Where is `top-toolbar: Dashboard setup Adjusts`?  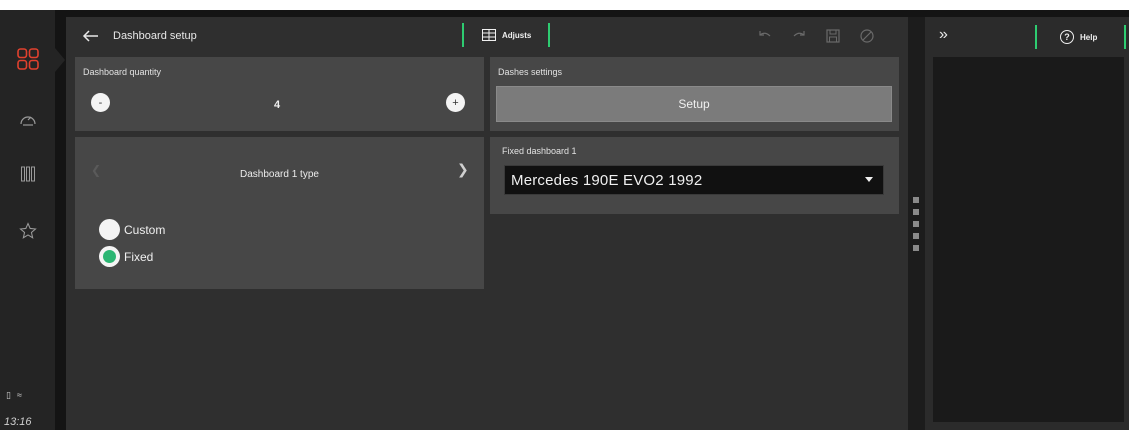
top-toolbar: Dashboard setup Adjusts is located at coordinates (487, 36).